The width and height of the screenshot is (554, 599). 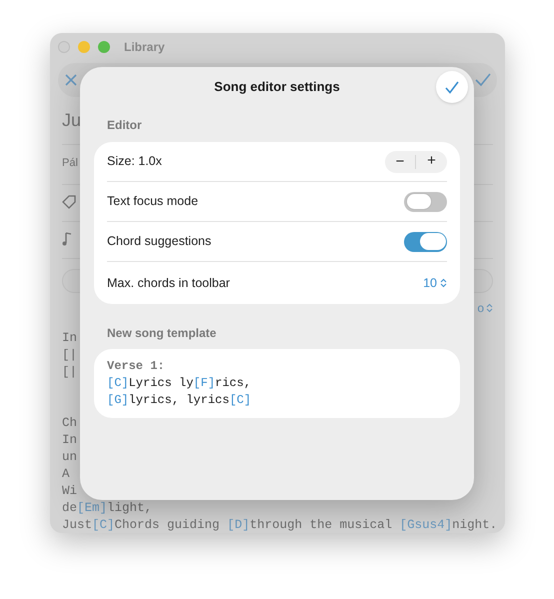 What do you see at coordinates (84, 47) in the screenshot?
I see `minimize-window-button` at bounding box center [84, 47].